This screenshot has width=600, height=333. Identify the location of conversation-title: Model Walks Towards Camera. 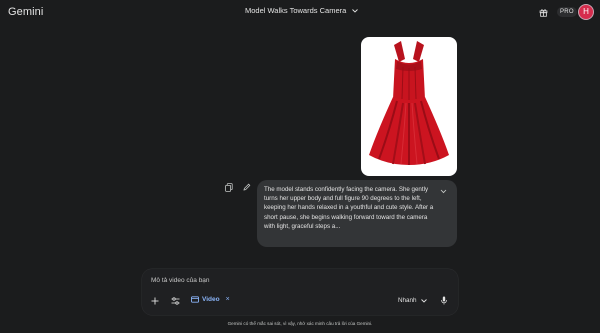
(296, 10).